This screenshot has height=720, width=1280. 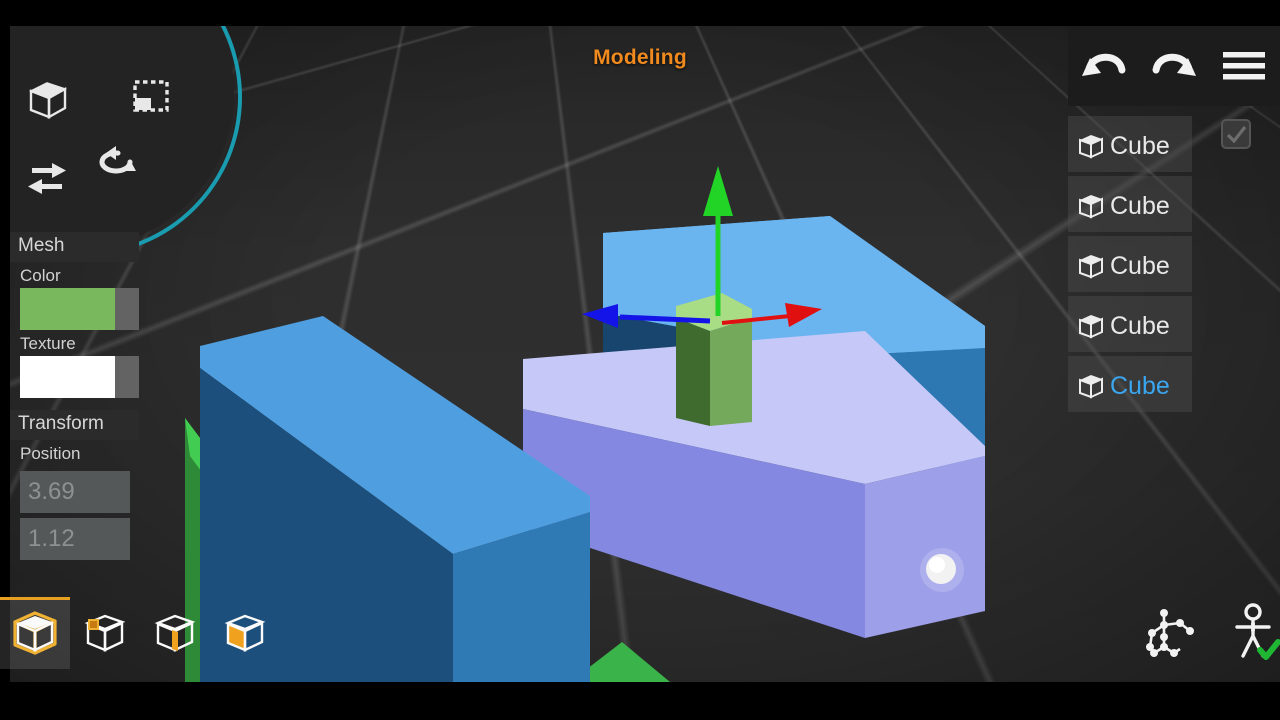 I want to click on texture-swatch, so click(x=67, y=377).